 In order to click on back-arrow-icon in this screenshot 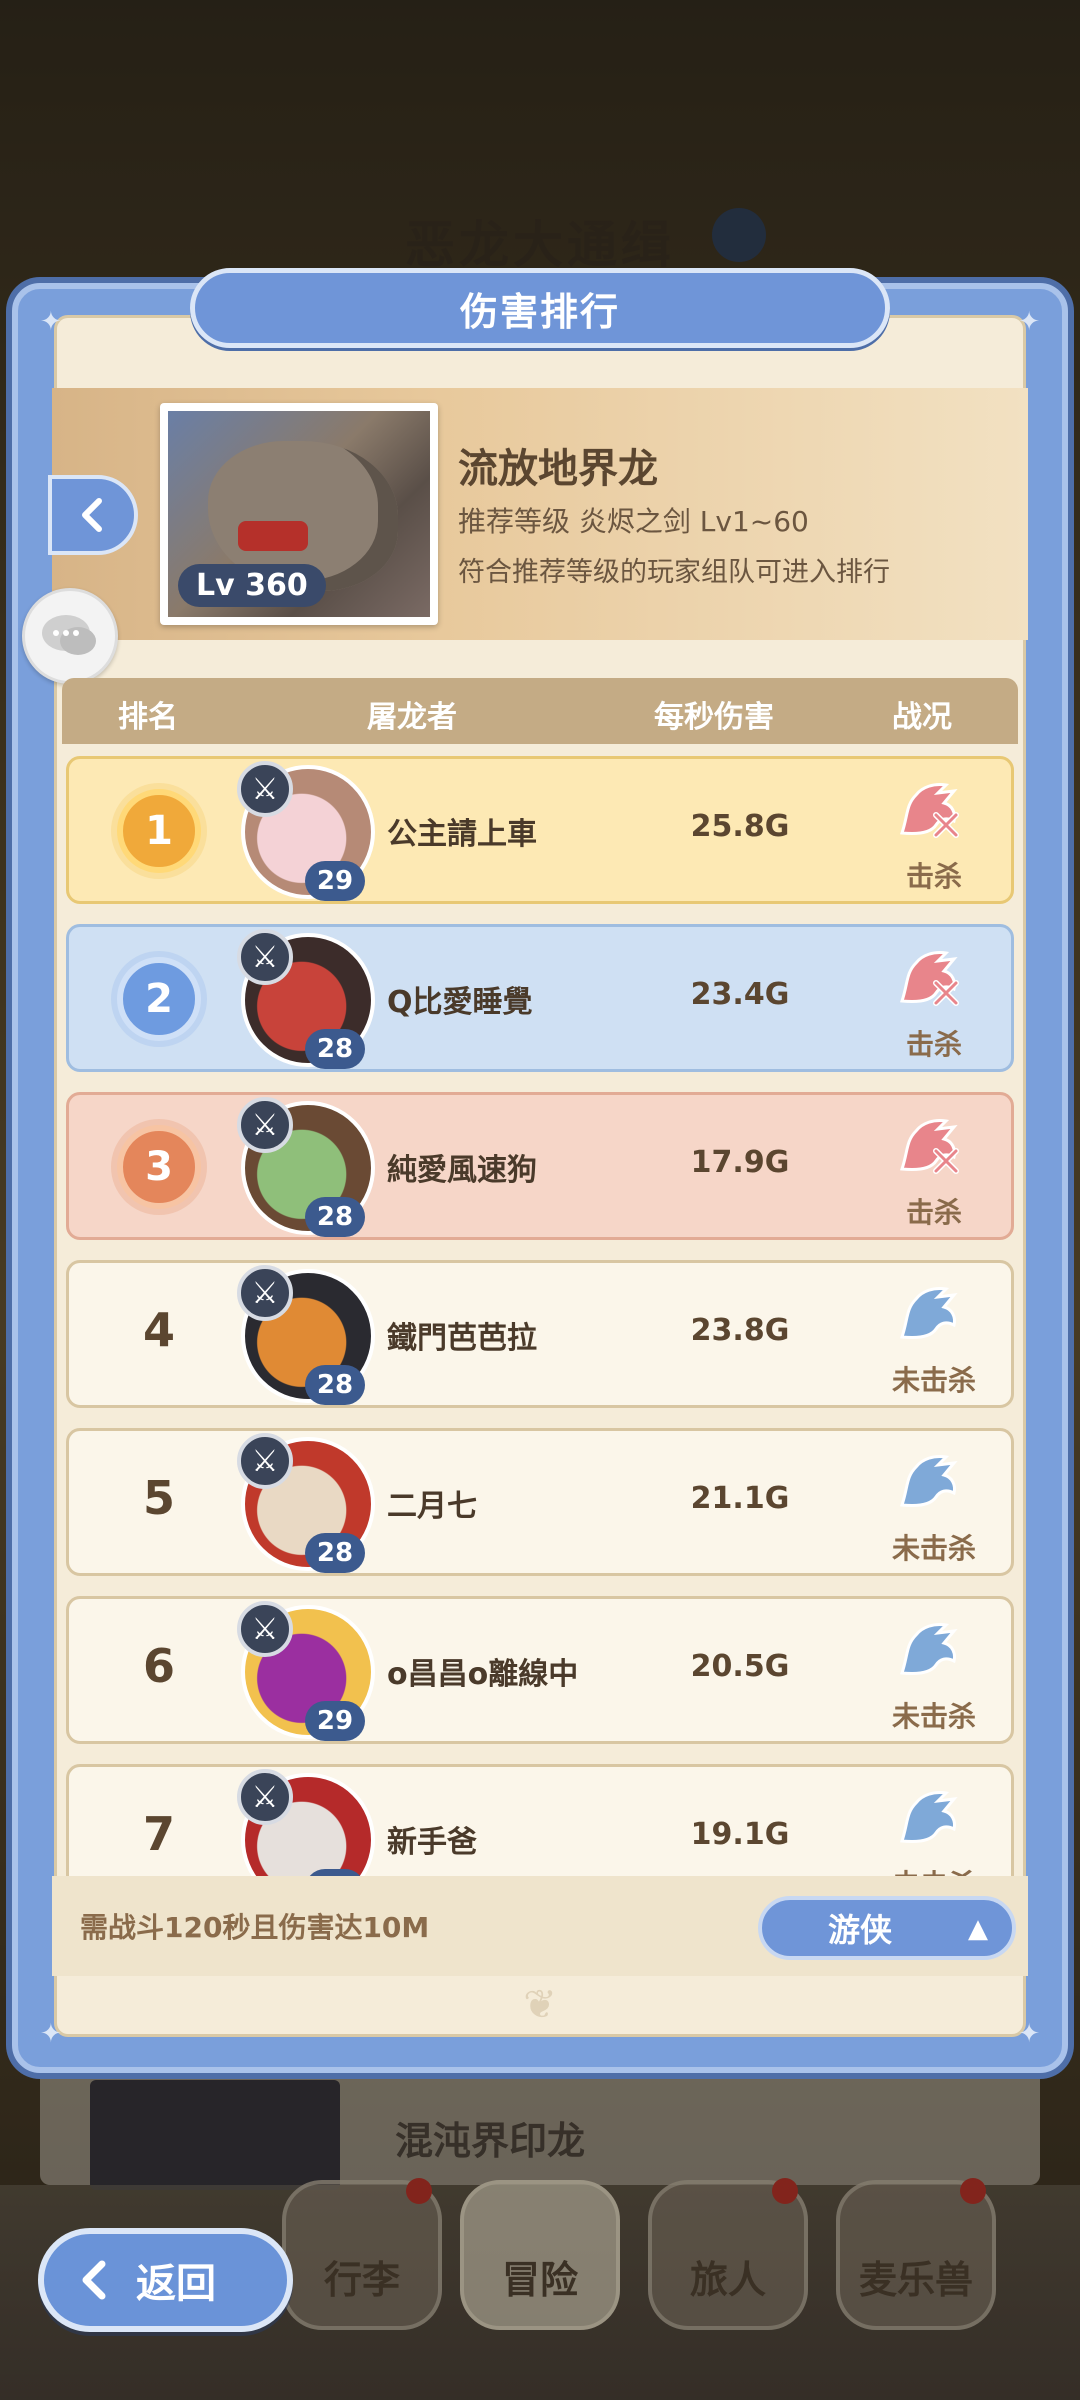, I will do `click(94, 2280)`.